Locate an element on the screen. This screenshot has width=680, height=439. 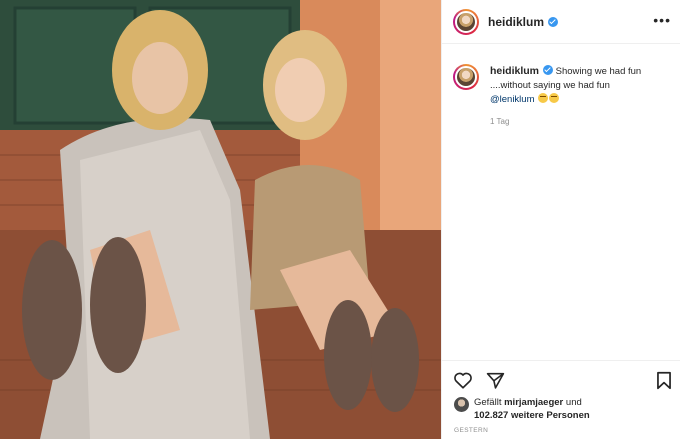
likes-conjunction: und is located at coordinates (573, 402).